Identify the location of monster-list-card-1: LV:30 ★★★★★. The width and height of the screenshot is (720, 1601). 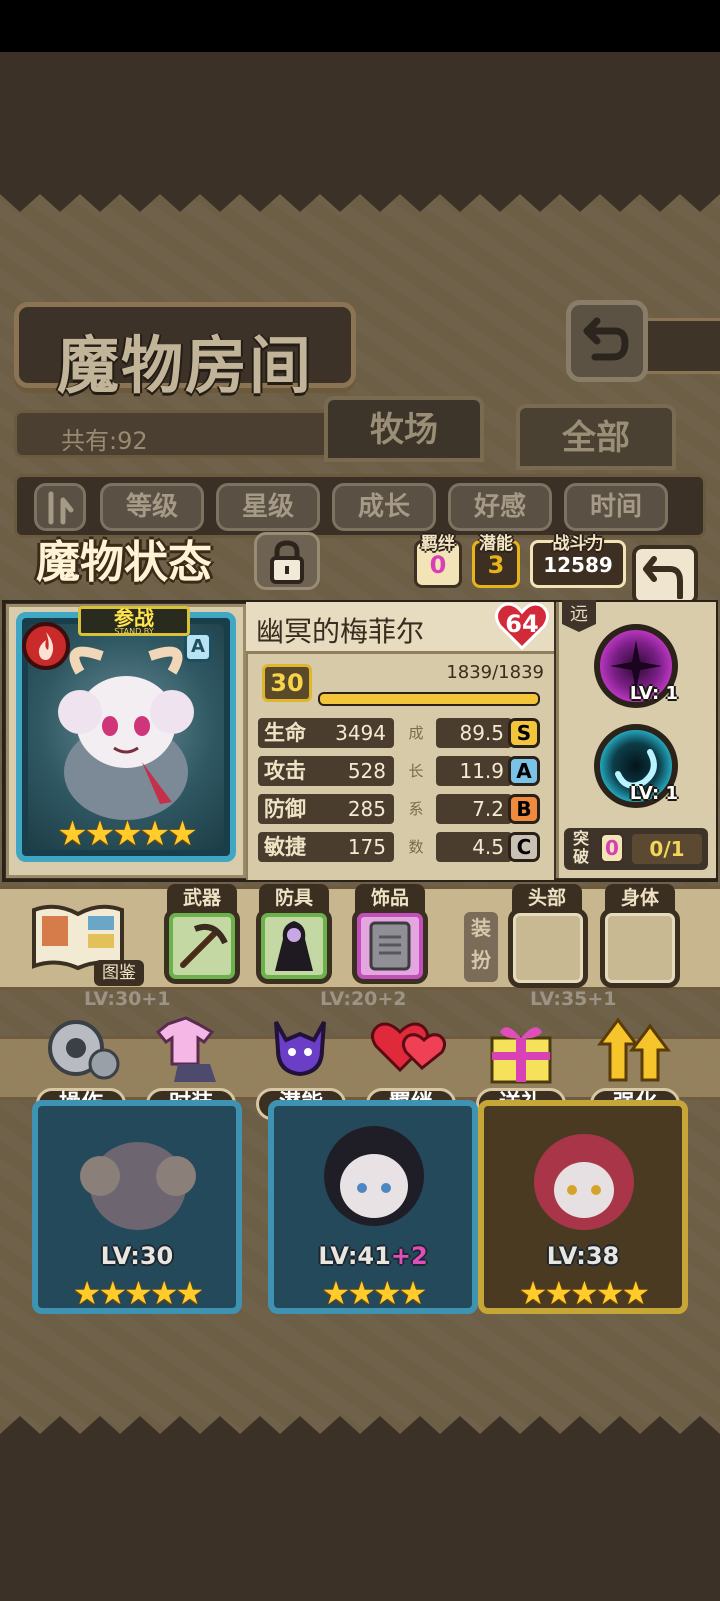
(137, 1207).